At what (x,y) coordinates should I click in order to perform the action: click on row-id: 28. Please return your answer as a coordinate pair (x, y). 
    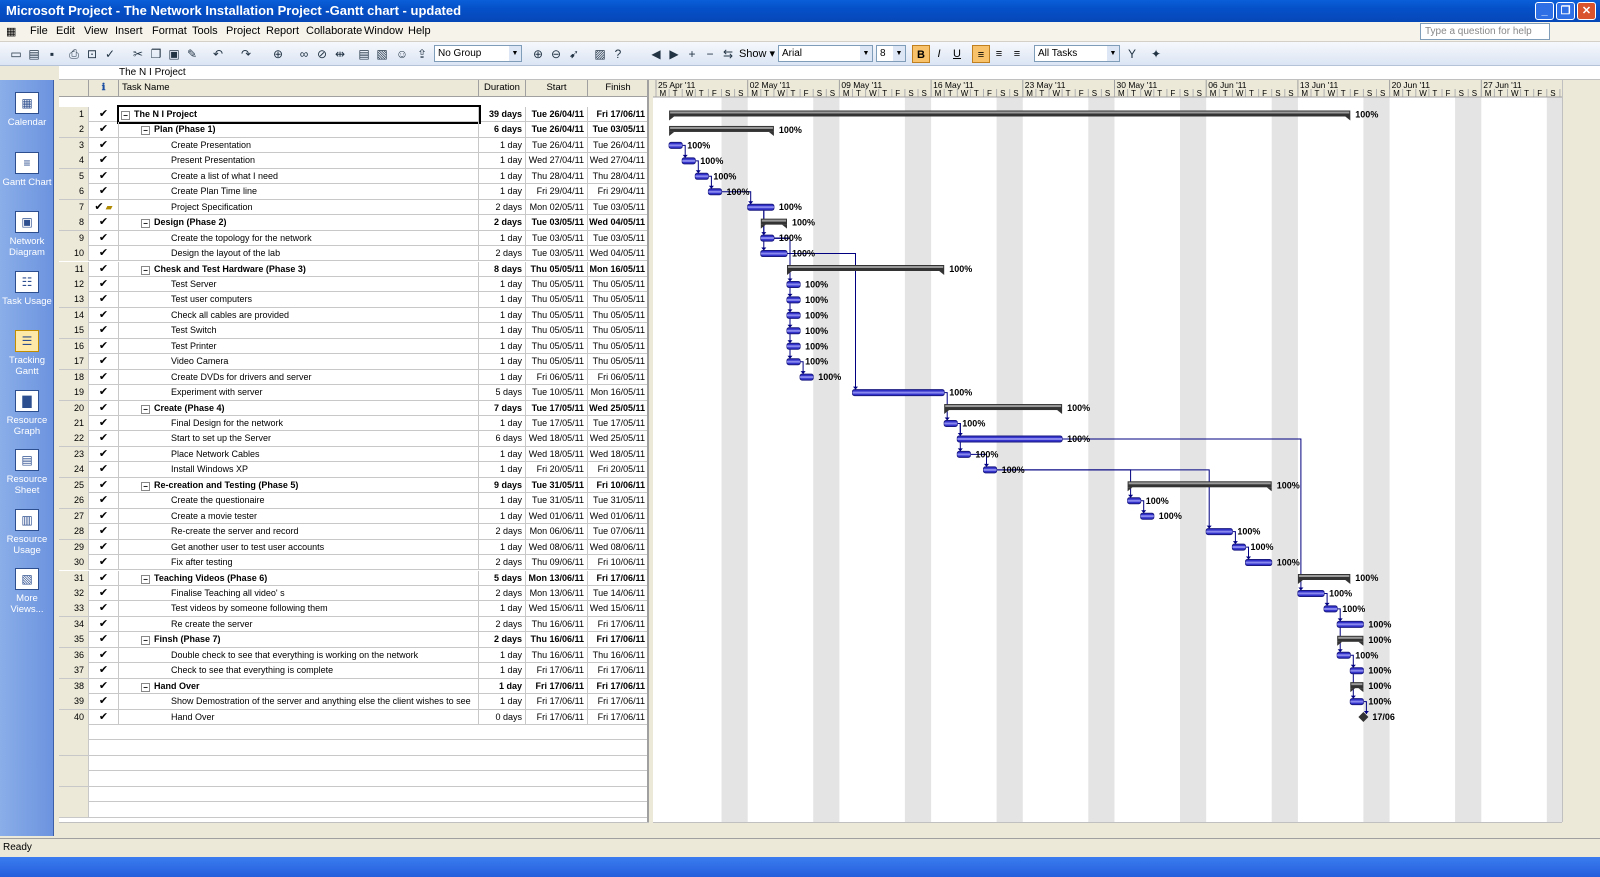
    Looking at the image, I should click on (74, 532).